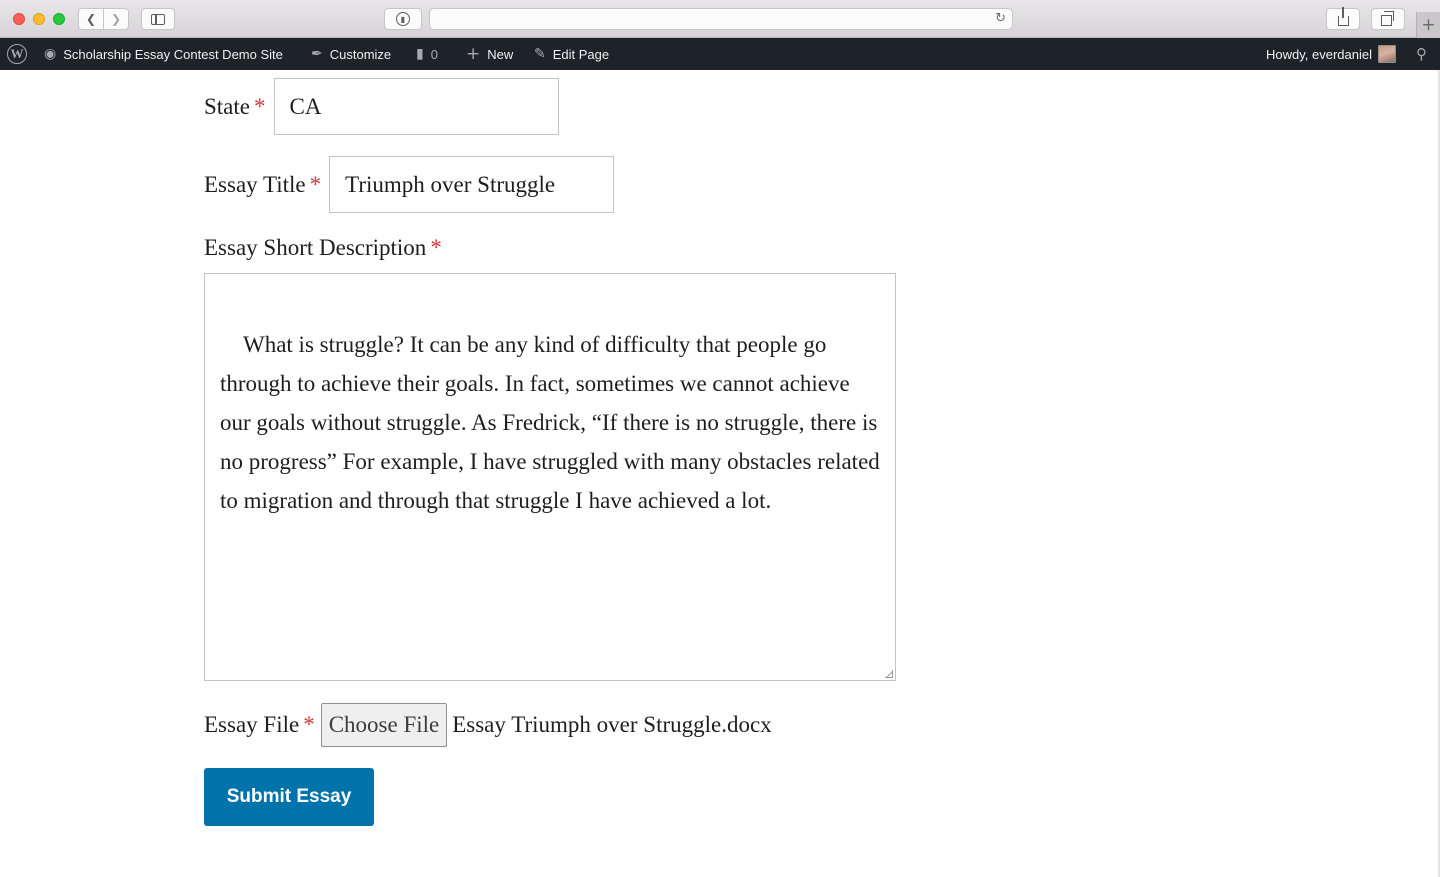 This screenshot has width=1440, height=877. What do you see at coordinates (50, 54) in the screenshot?
I see `dashboard-gauge-icon: ◉` at bounding box center [50, 54].